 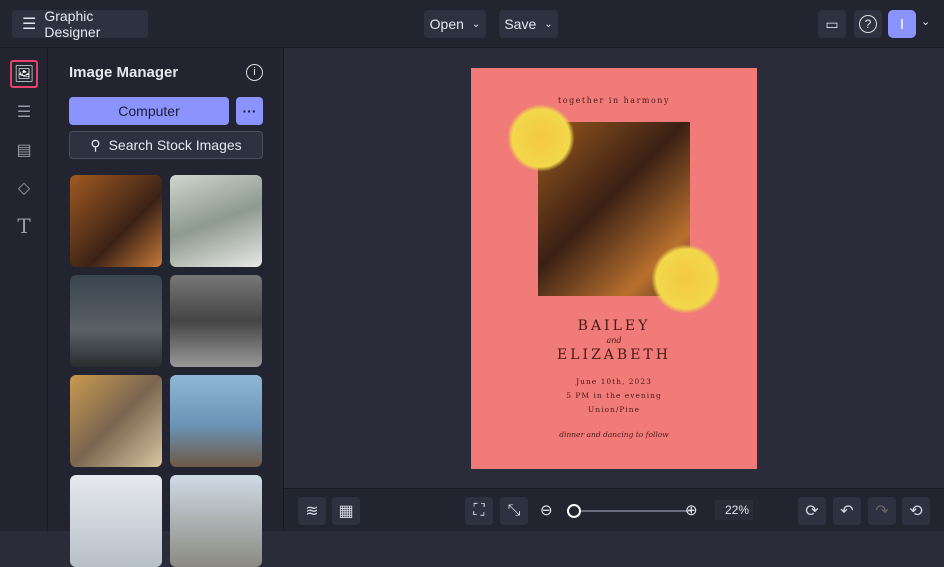 What do you see at coordinates (614, 100) in the screenshot?
I see `card-tagline: together in harmony` at bounding box center [614, 100].